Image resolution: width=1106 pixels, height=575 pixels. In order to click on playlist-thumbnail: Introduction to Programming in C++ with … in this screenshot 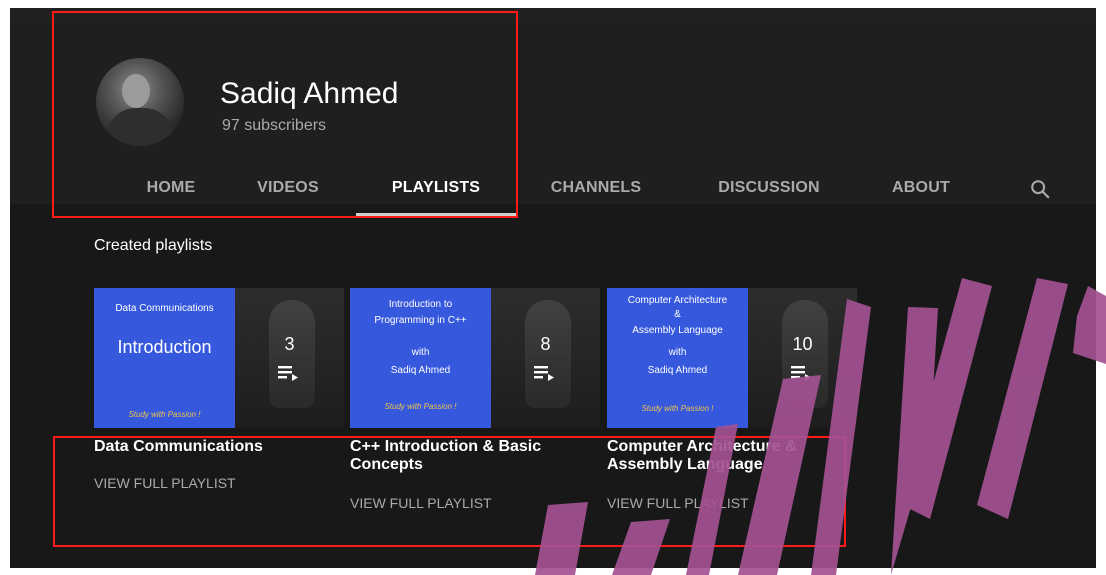, I will do `click(475, 358)`.